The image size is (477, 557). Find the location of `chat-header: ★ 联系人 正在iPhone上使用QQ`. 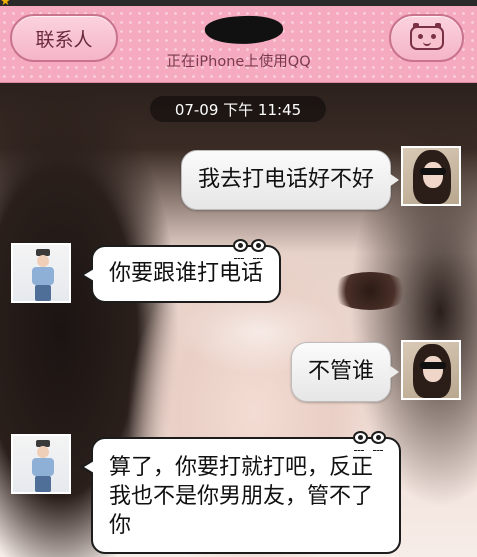

chat-header: ★ 联系人 正在iPhone上使用QQ is located at coordinates (238, 41).